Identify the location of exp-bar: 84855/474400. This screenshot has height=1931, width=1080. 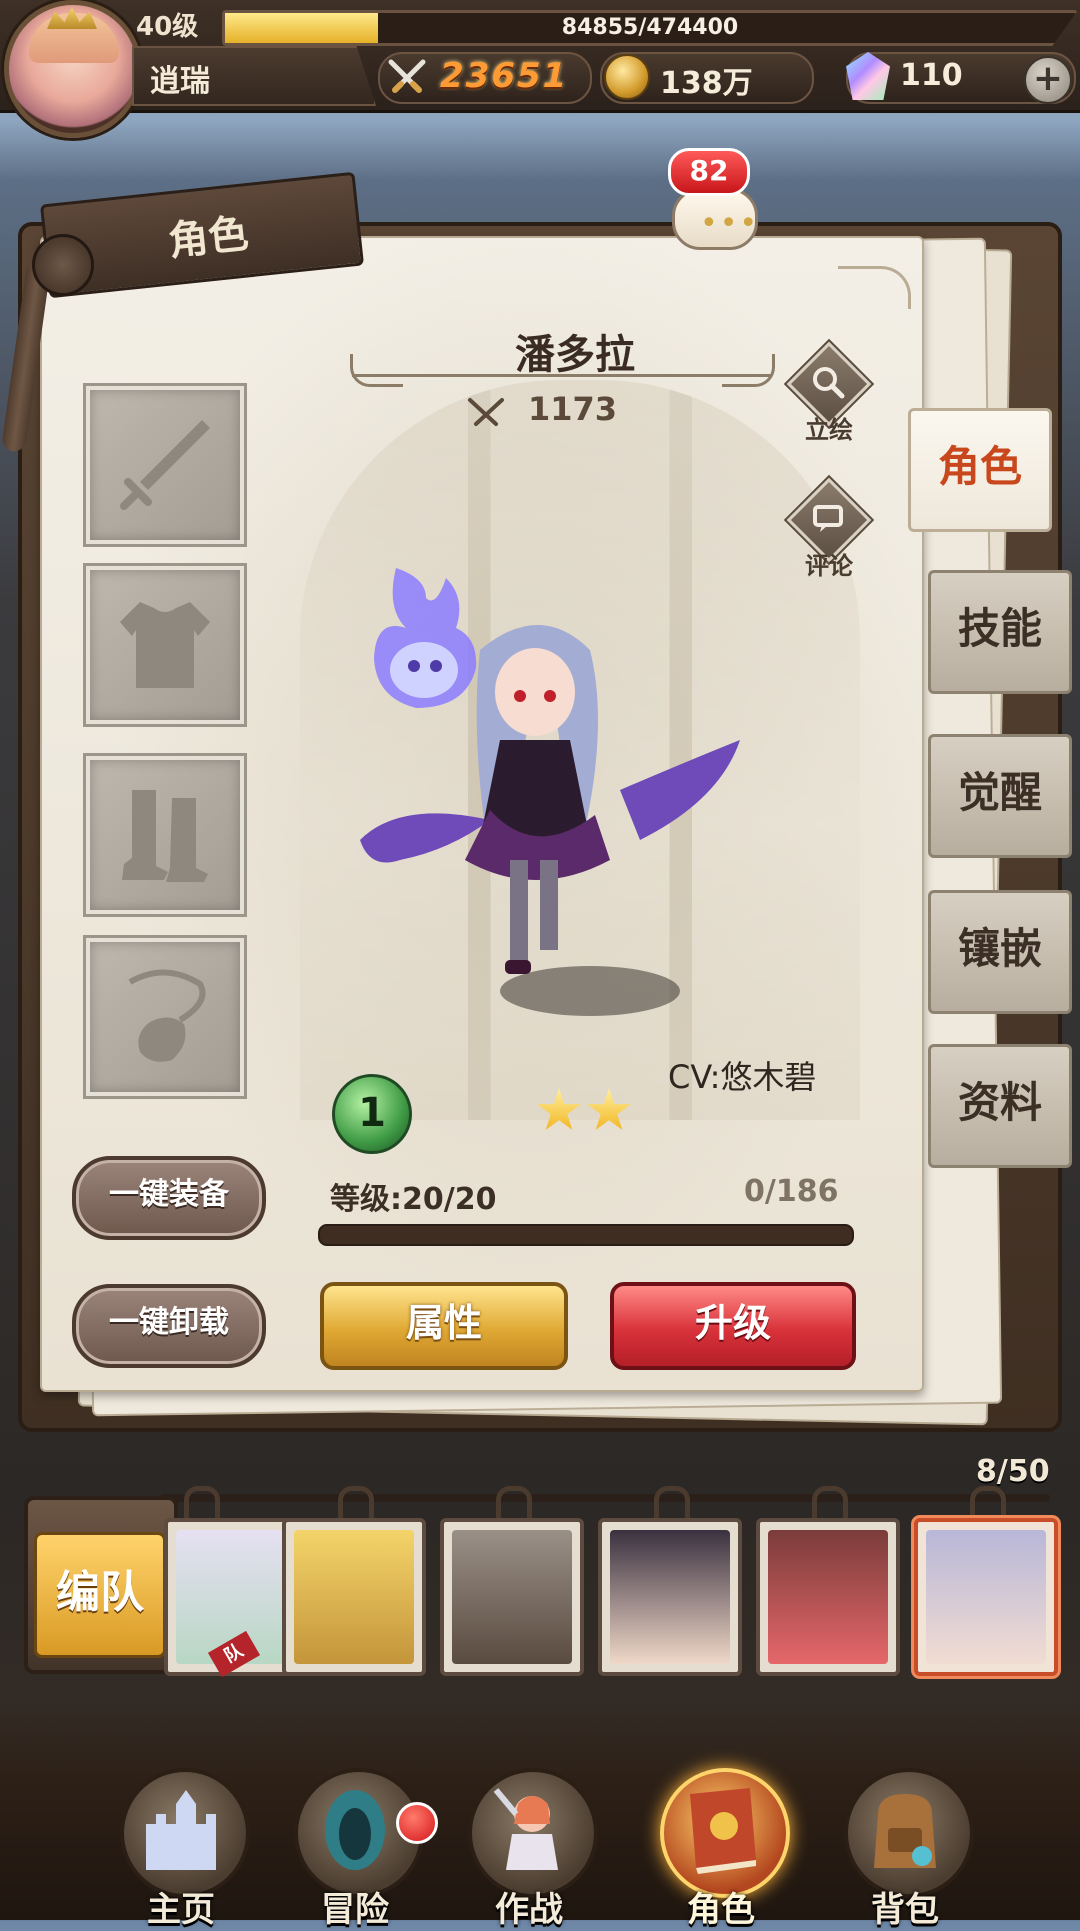
(650, 28).